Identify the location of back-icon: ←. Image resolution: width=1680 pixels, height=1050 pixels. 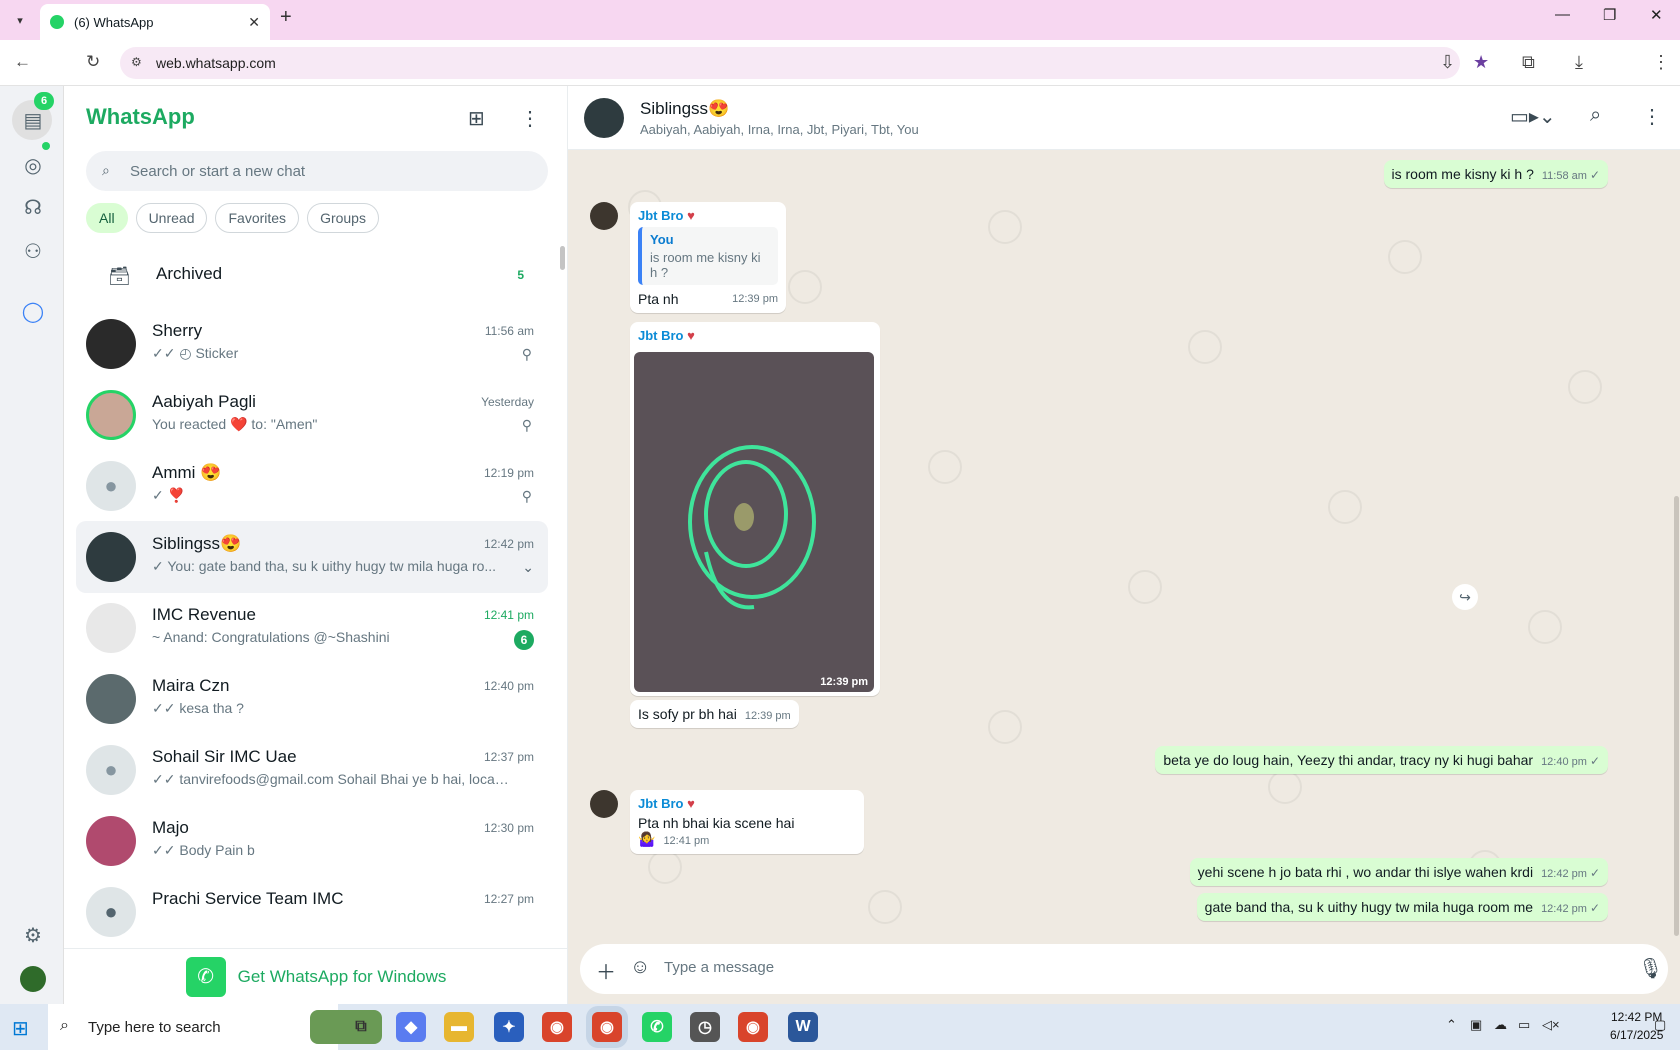
(22, 62).